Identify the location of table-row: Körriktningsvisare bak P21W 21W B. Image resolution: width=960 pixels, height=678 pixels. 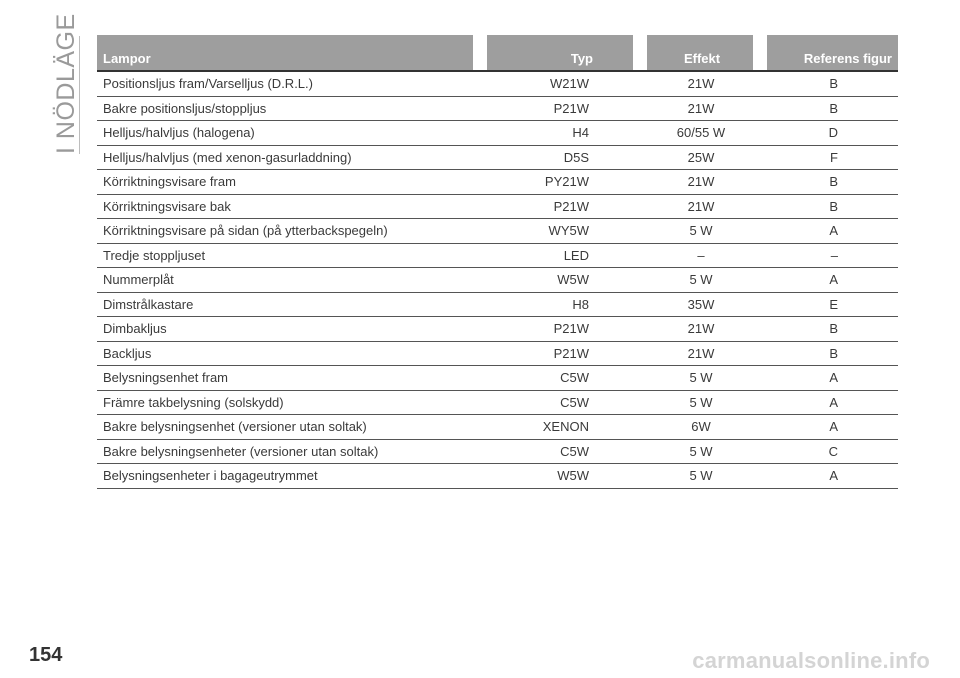
(497, 207).